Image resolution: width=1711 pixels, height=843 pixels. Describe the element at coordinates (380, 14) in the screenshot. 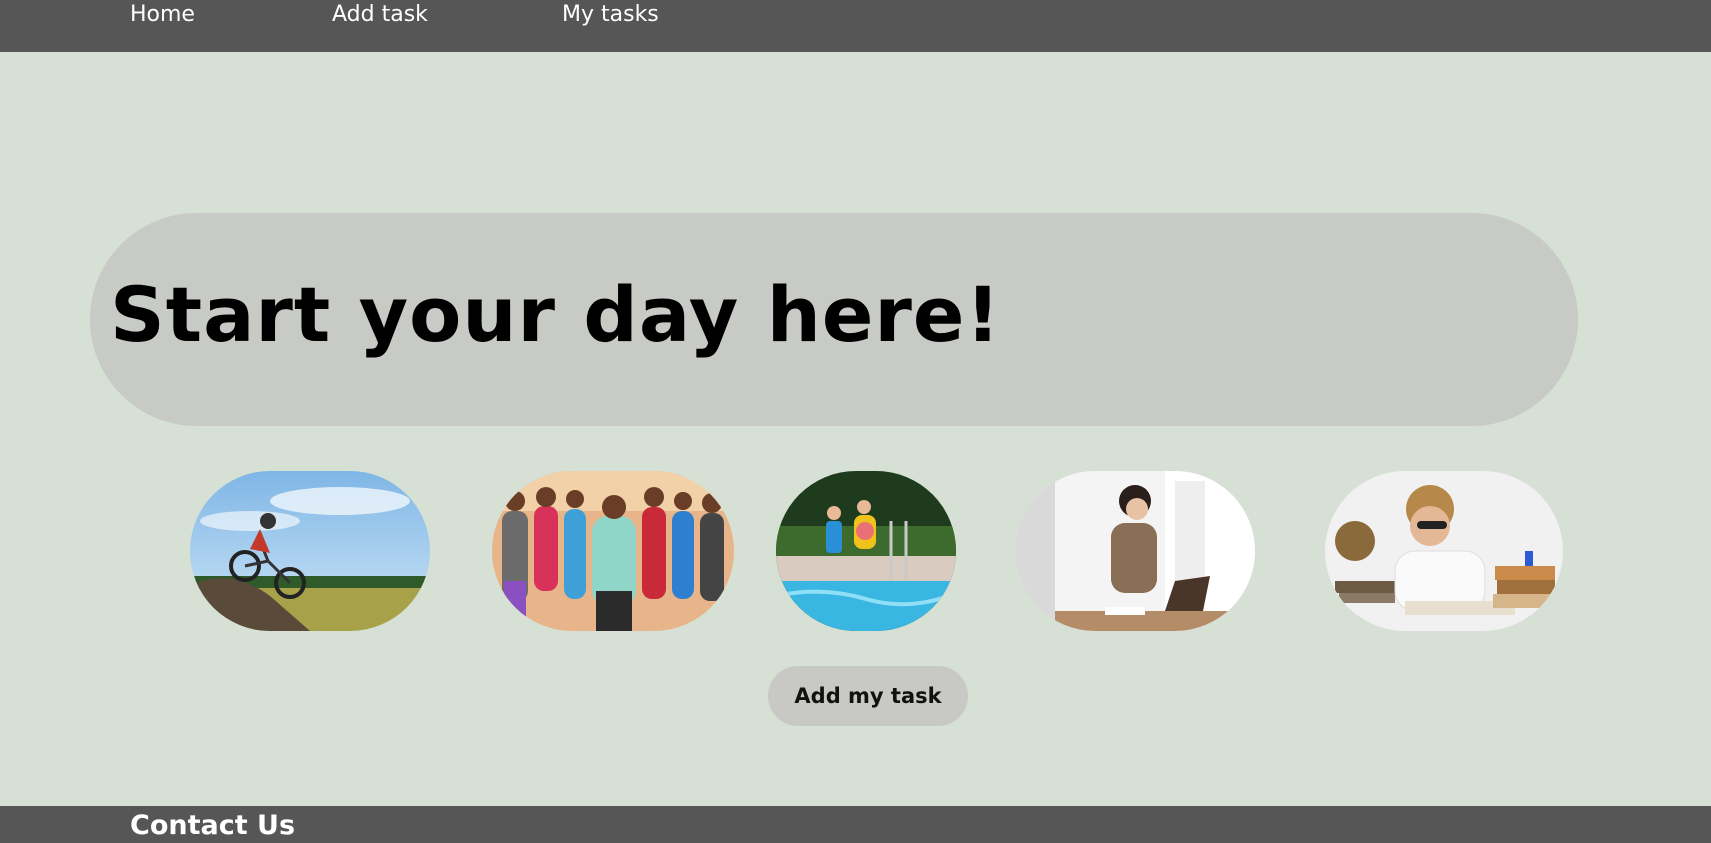

I see `nav-link-add-task: Add task` at that location.